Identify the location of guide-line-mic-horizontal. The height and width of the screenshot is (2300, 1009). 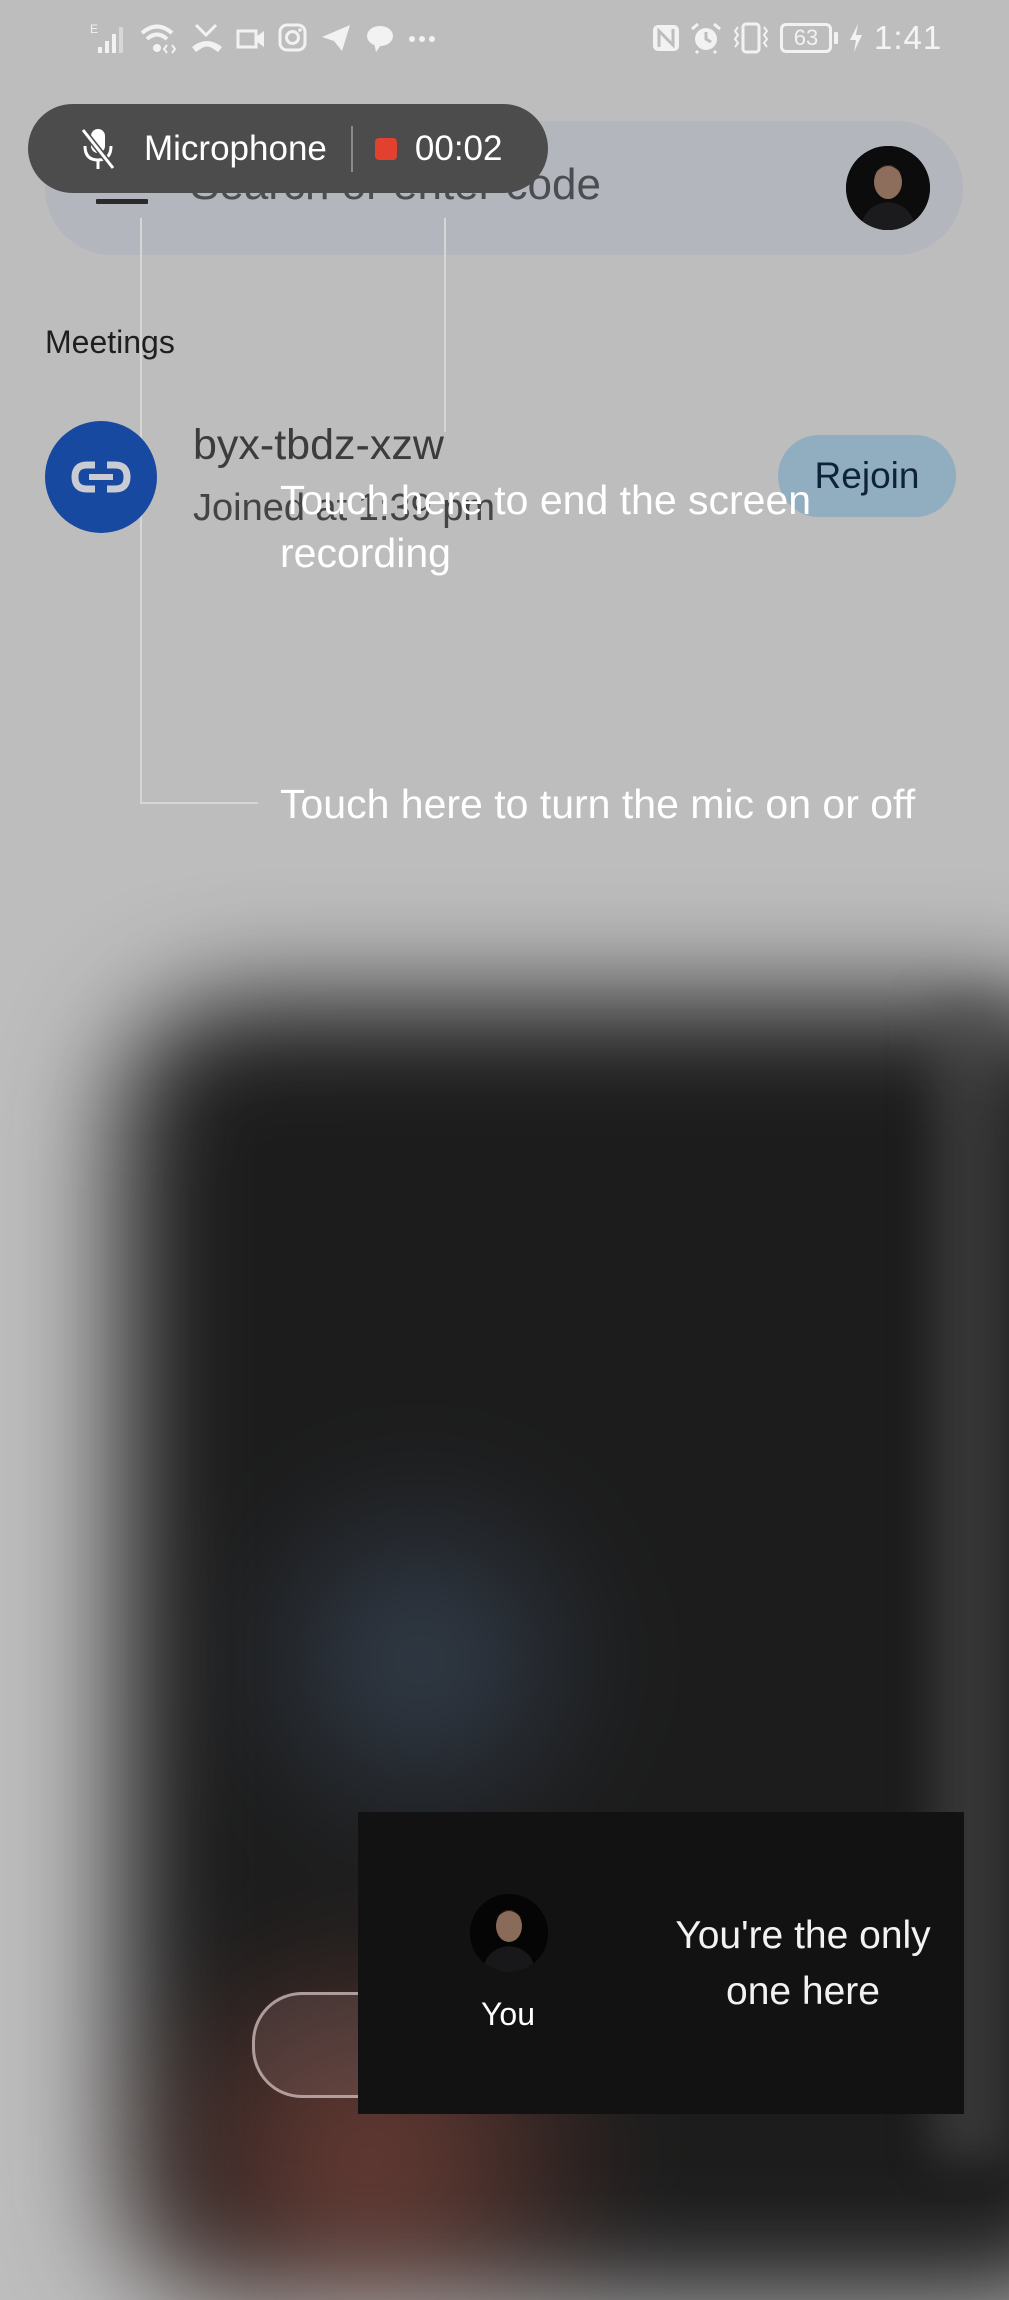
(199, 803).